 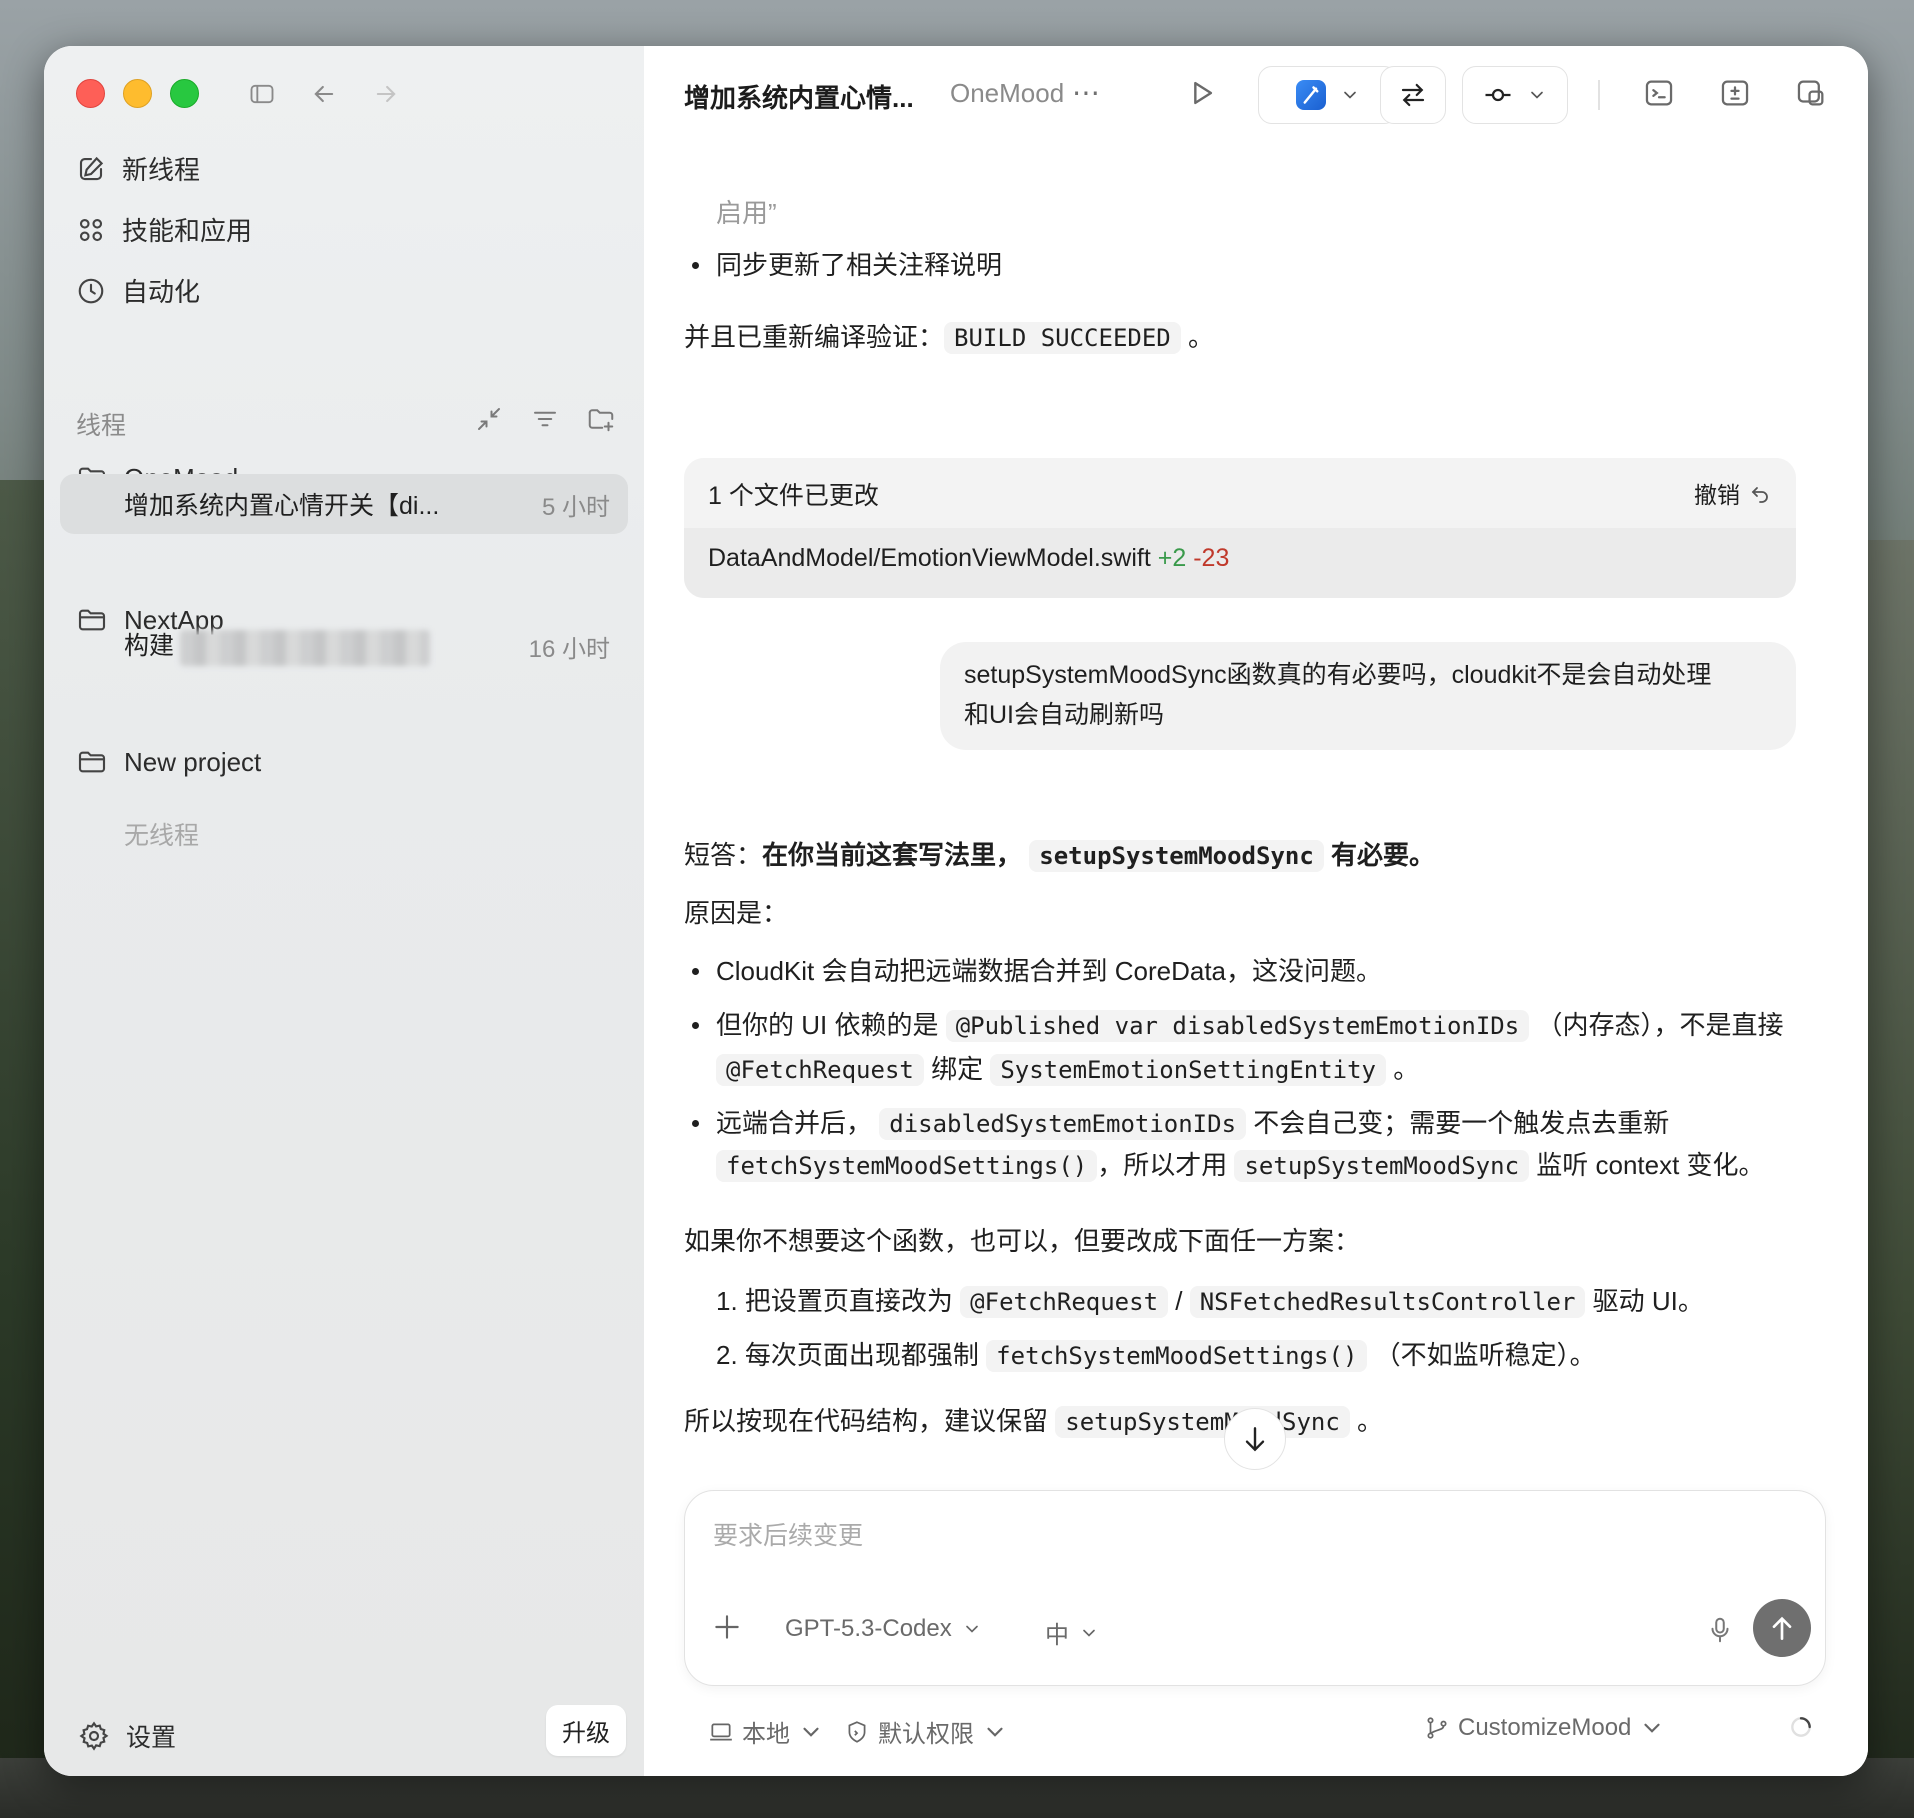 What do you see at coordinates (184, 93) in the screenshot?
I see `zoom-window-button` at bounding box center [184, 93].